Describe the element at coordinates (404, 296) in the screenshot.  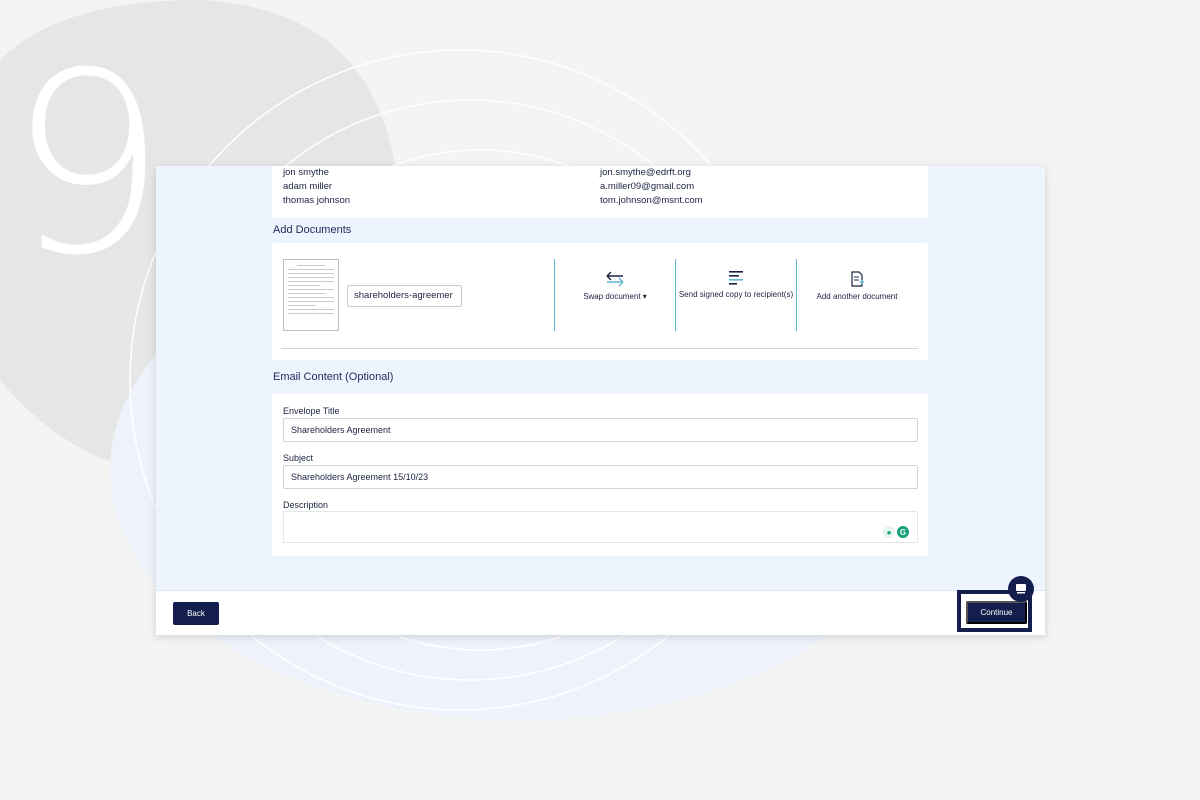
I see `document-name-field: shareholders-agreemer` at that location.